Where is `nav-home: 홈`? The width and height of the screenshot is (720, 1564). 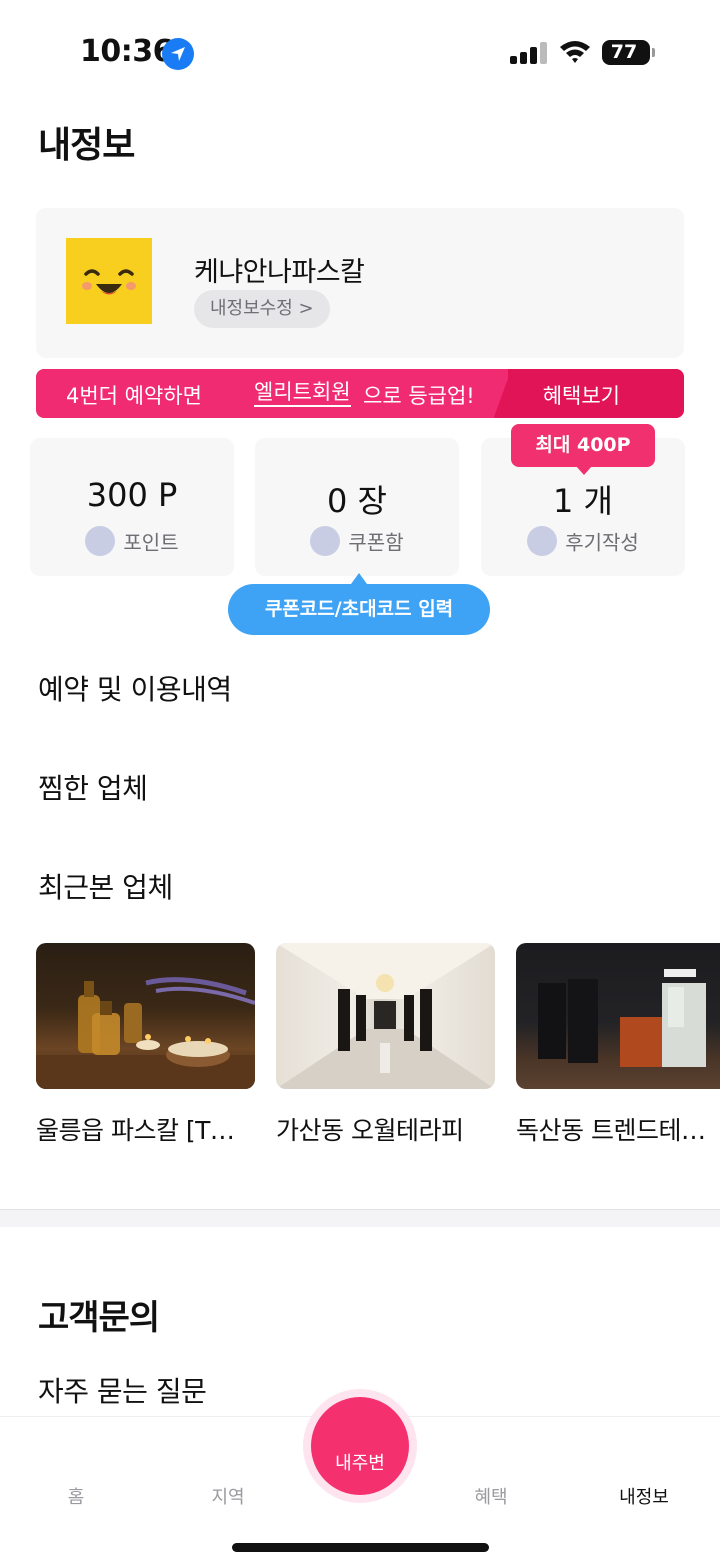 nav-home: 홈 is located at coordinates (76, 1496).